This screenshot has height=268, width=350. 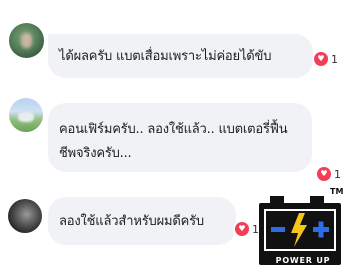 What do you see at coordinates (165, 56) in the screenshot?
I see `comment-text: ได้ผลครับ แบตเสื่อมเพราะไม่ค่อยได้ขับ` at bounding box center [165, 56].